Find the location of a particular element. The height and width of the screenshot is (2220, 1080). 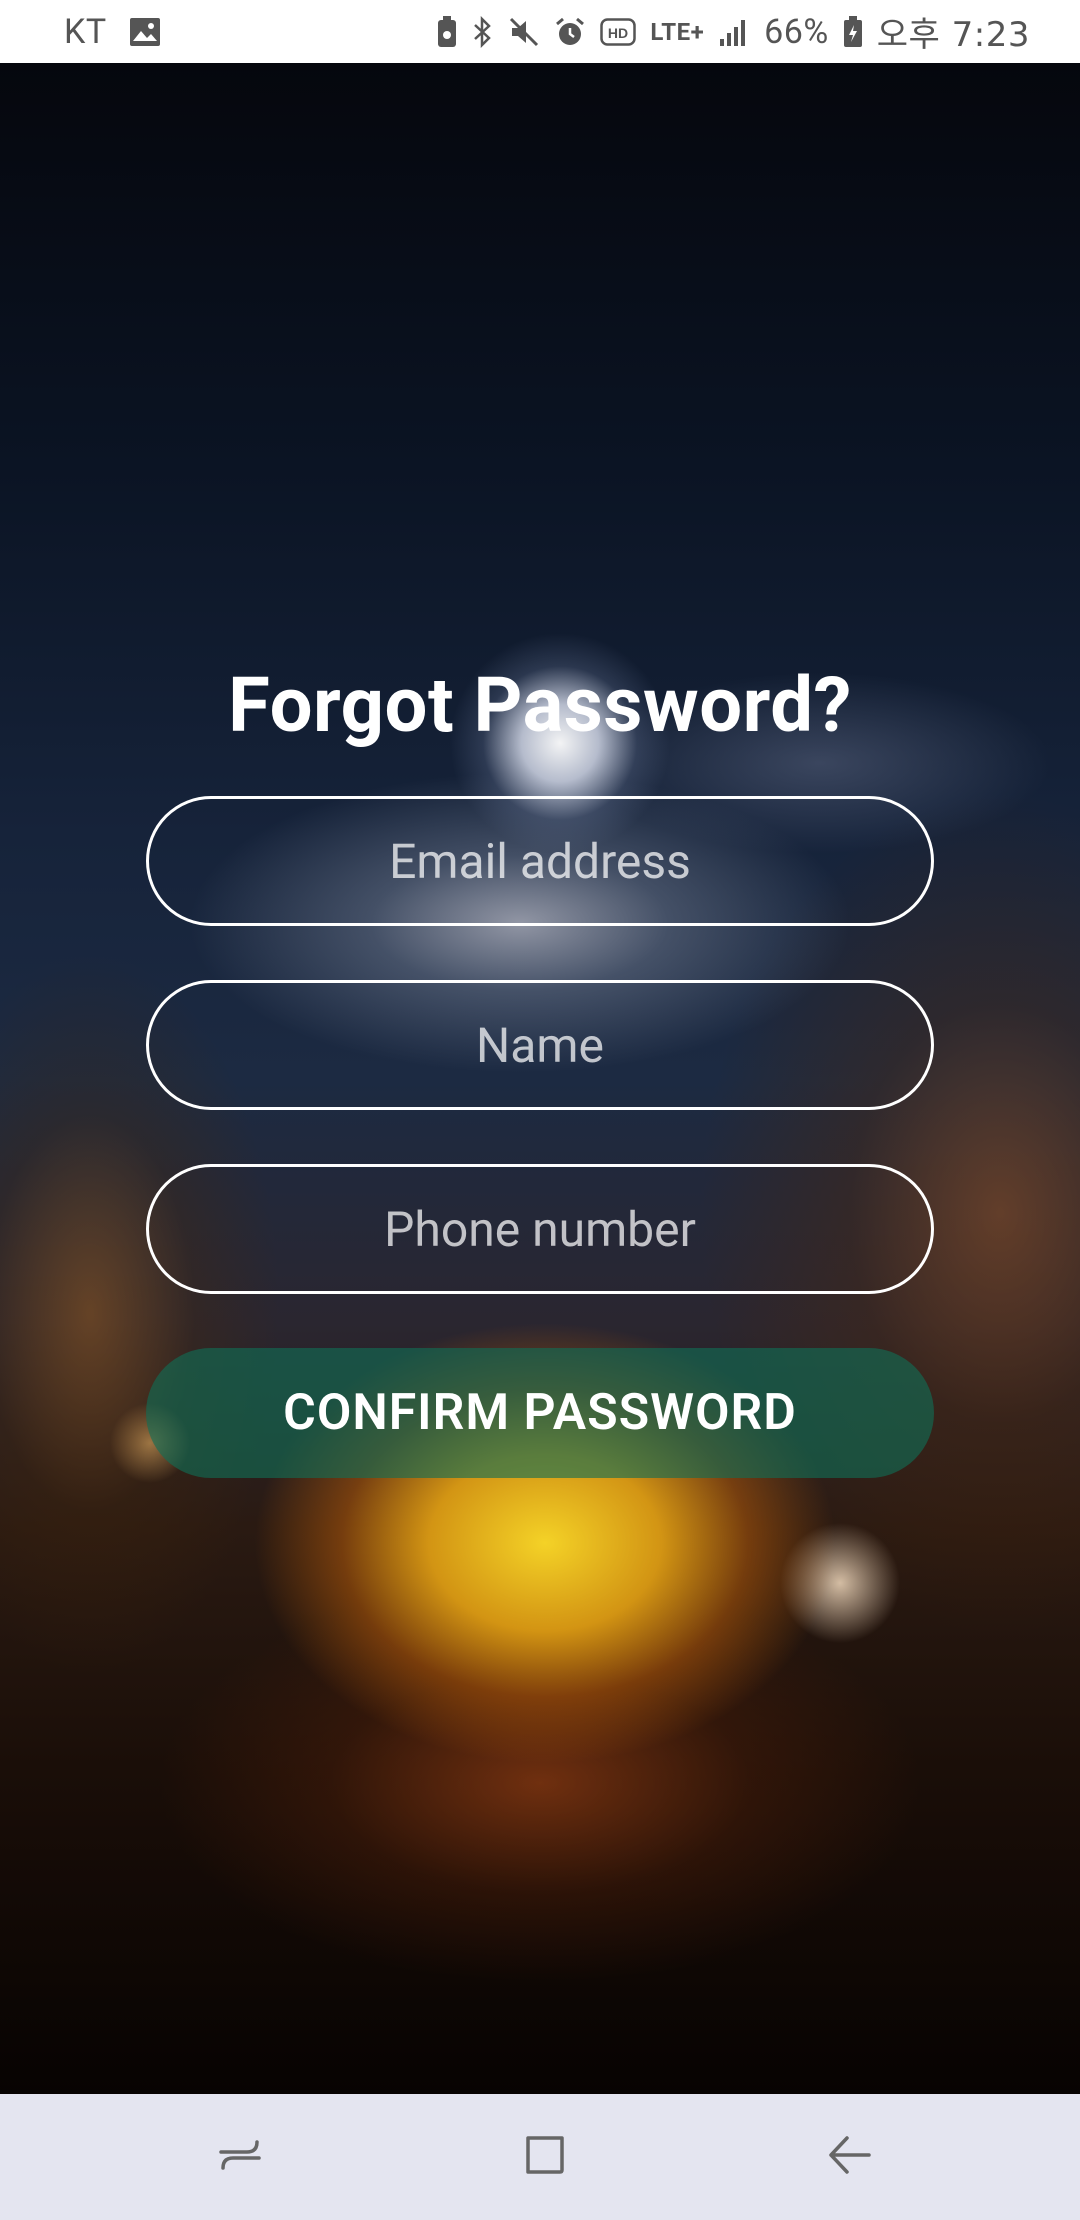

recent-apps-button is located at coordinates (240, 2157).